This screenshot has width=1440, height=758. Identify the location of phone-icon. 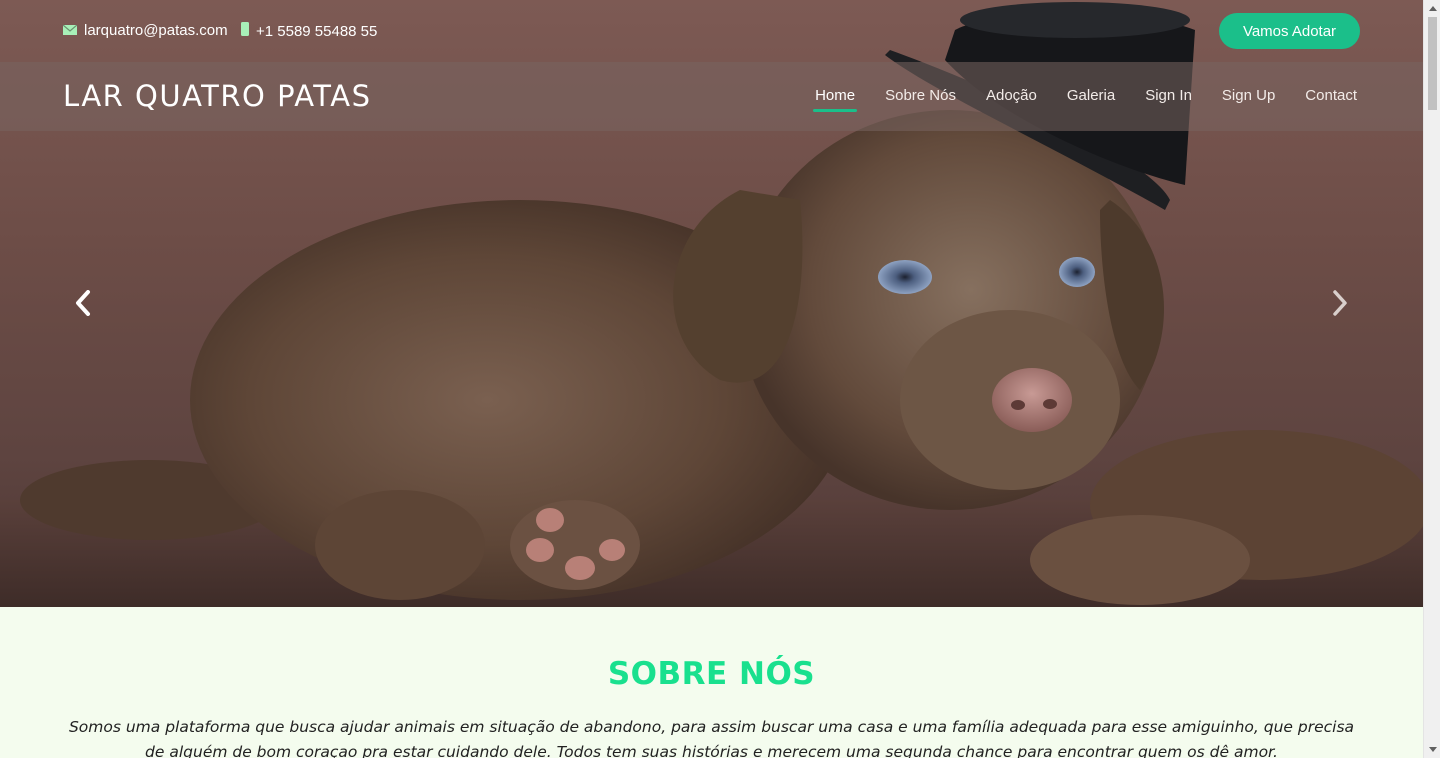
(245, 31).